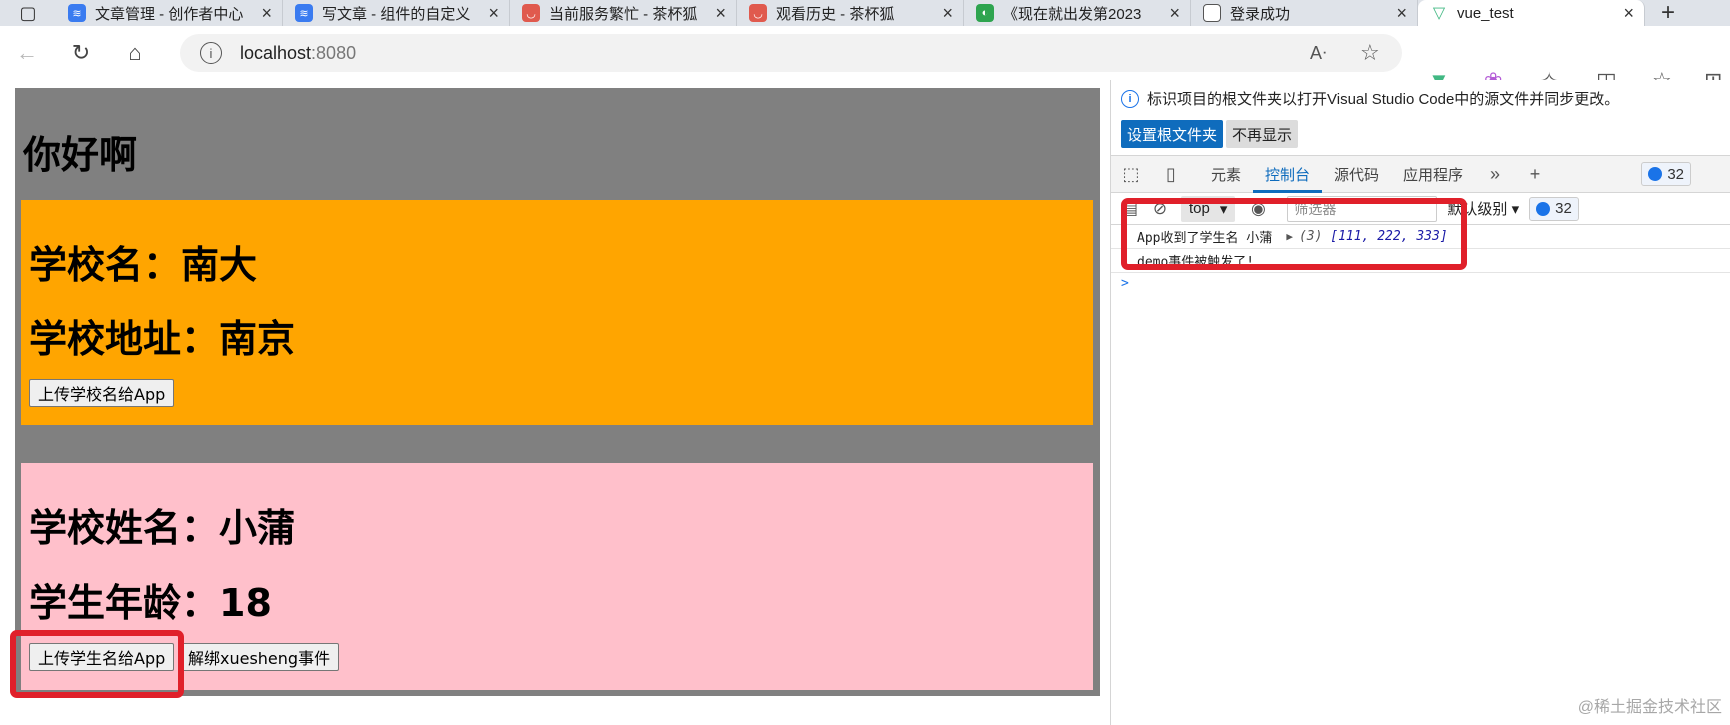 The width and height of the screenshot is (1730, 725). What do you see at coordinates (1668, 13) in the screenshot?
I see `new-tab-button: +` at bounding box center [1668, 13].